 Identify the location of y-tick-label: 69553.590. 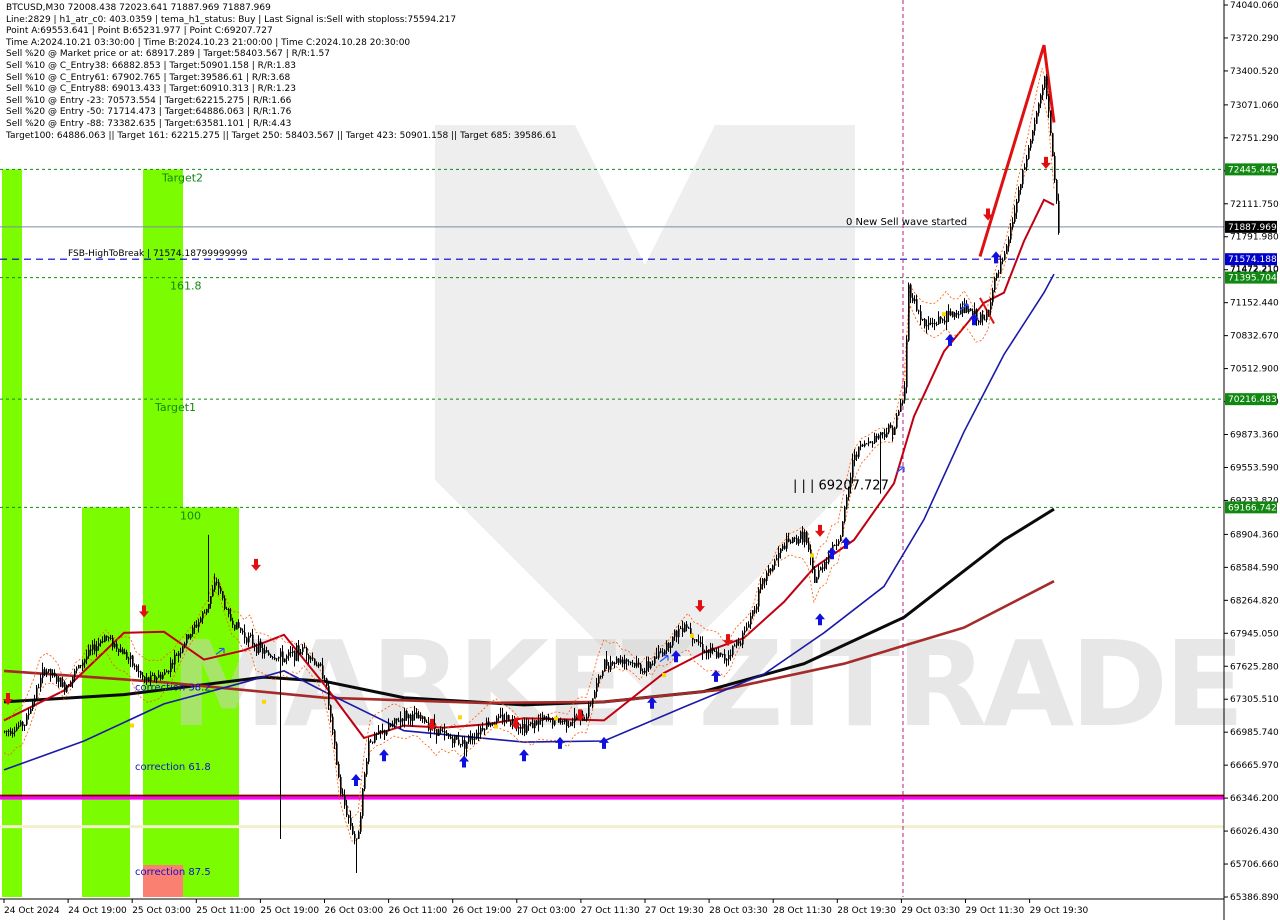
(1254, 468).